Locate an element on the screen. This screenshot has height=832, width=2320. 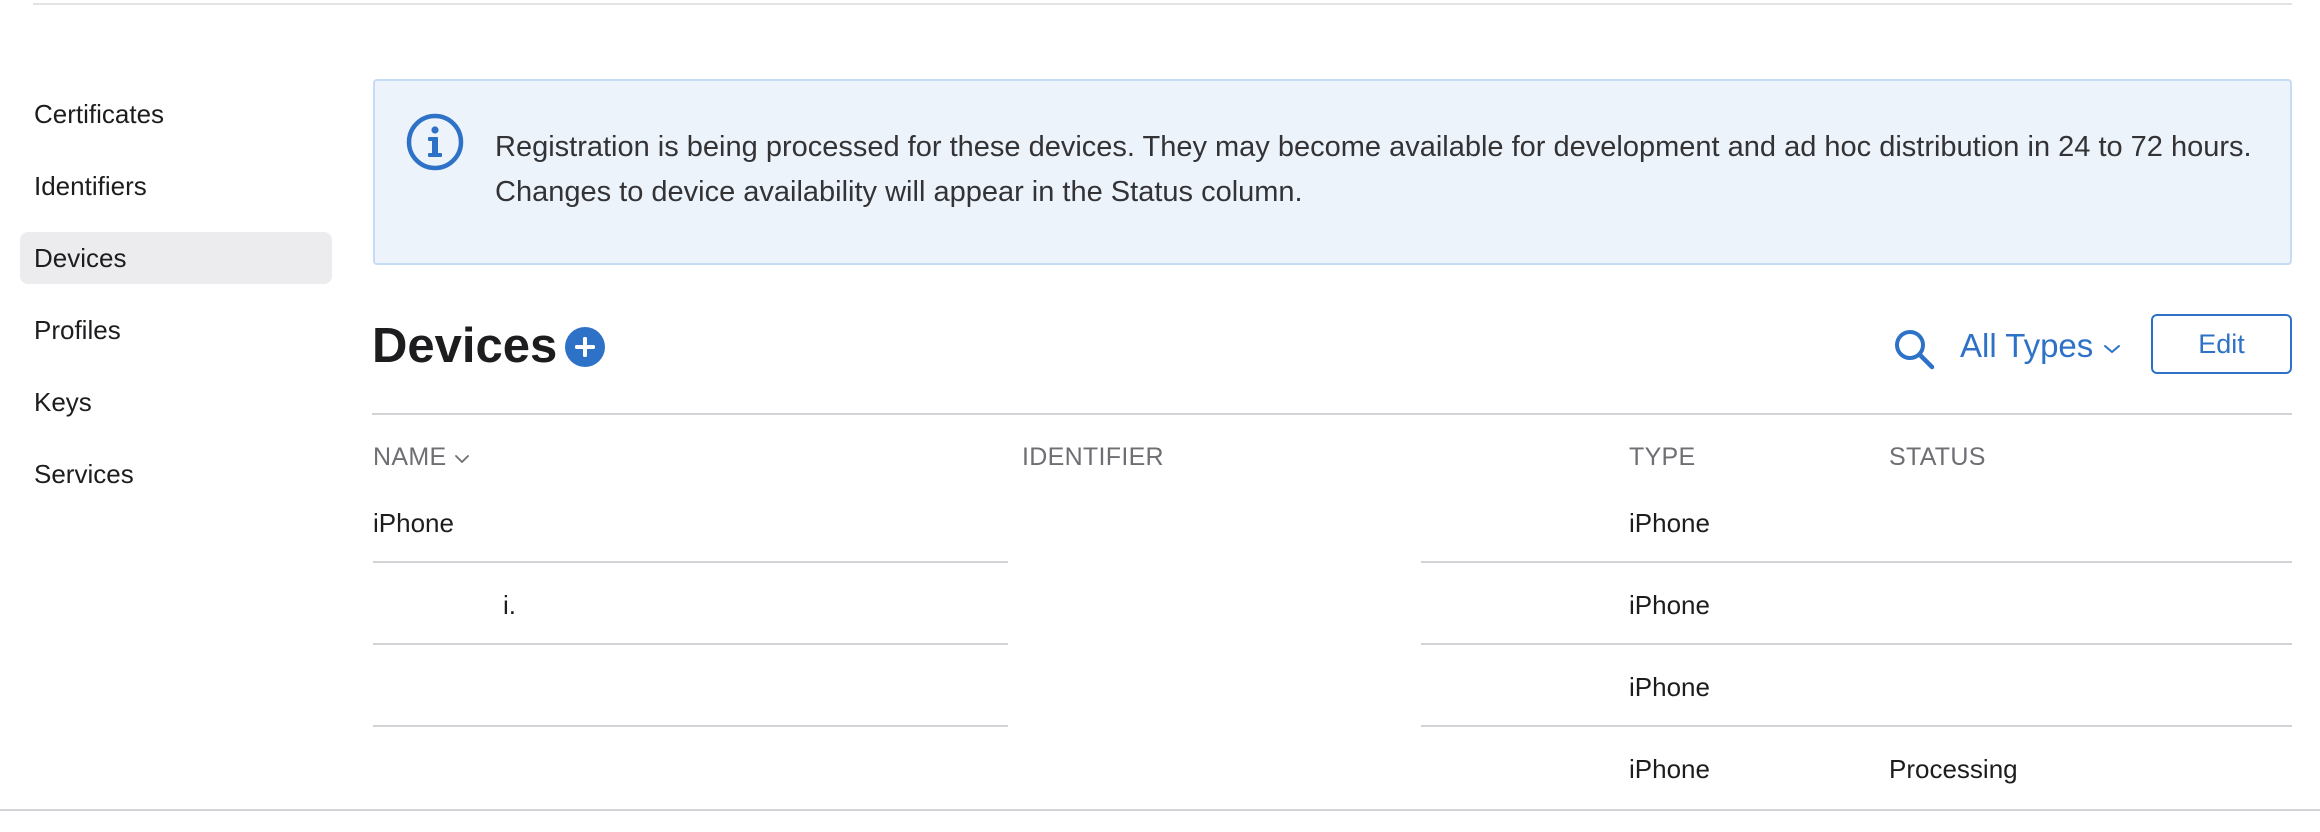
sidebar-item-identifiers: Identifiers is located at coordinates (176, 186).